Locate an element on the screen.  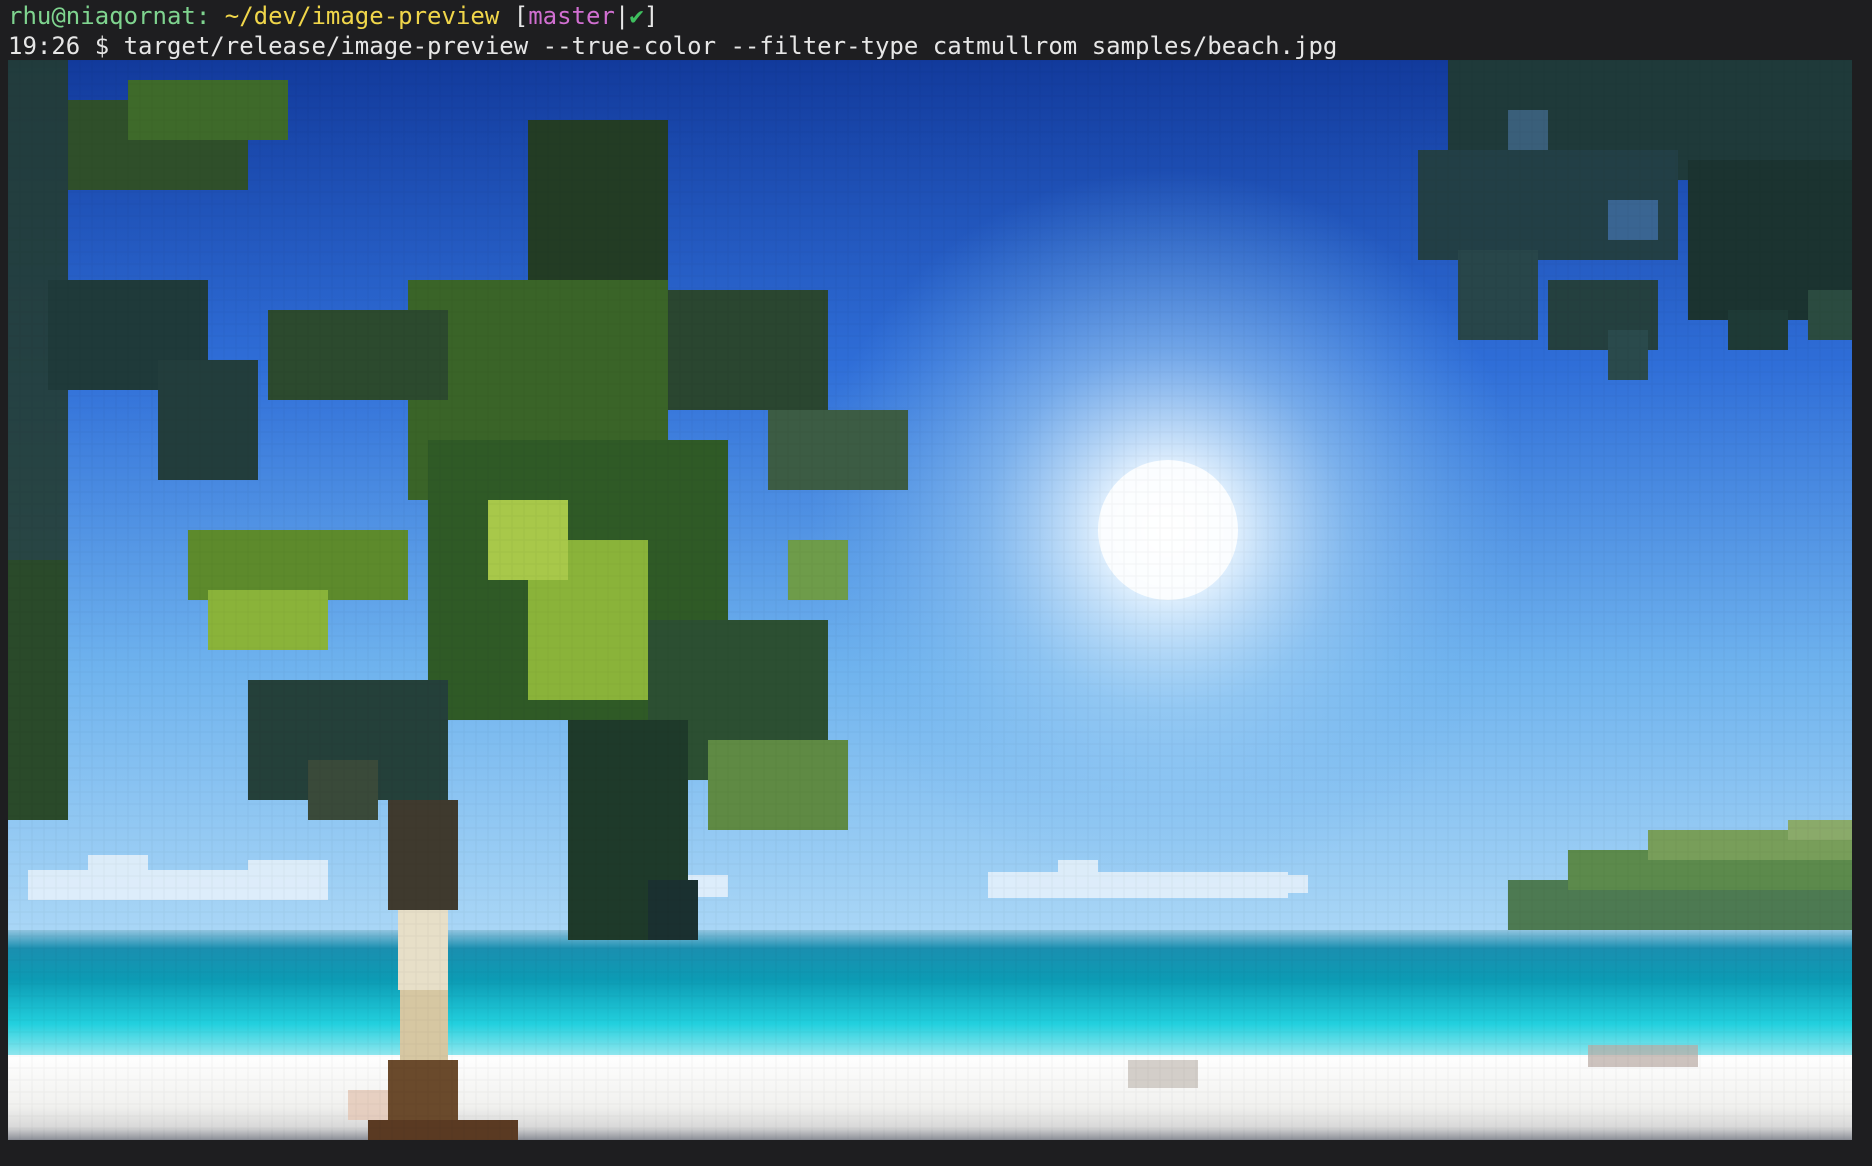
prompt-symbol: $ is located at coordinates (102, 46).